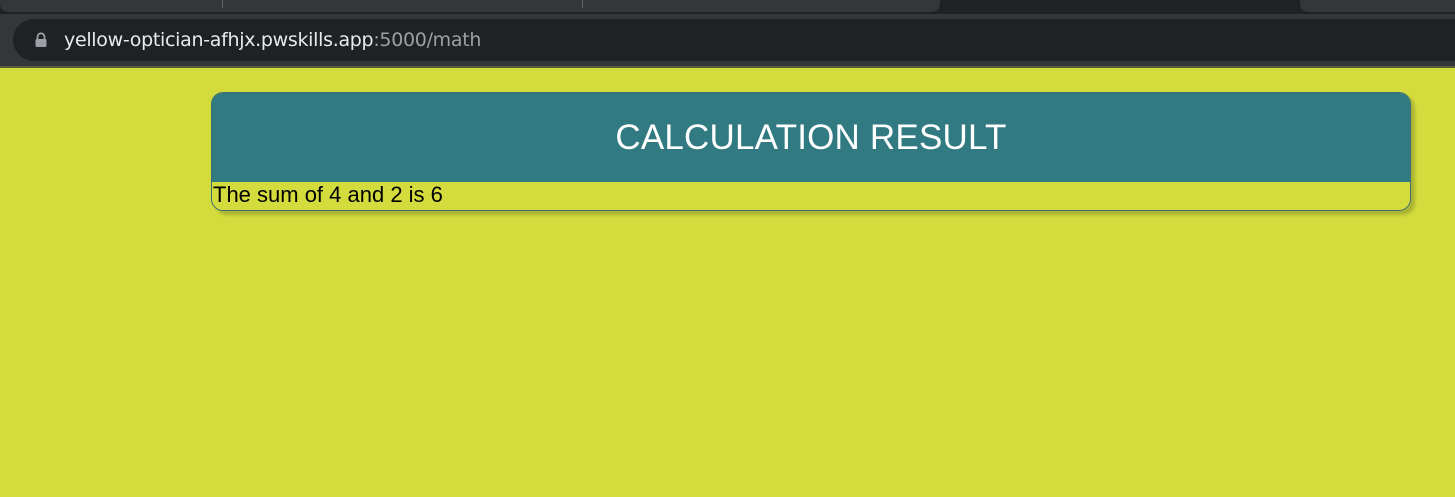 The image size is (1455, 497). Describe the element at coordinates (427, 40) in the screenshot. I see `url-path: :5000/math` at that location.